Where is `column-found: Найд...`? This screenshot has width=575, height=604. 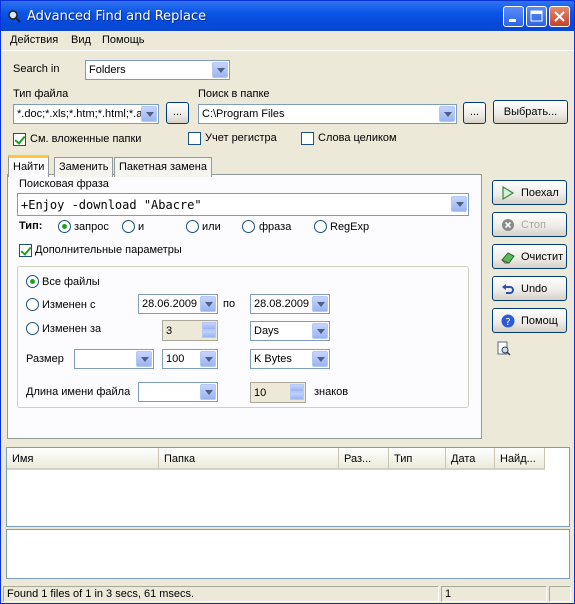
column-found: Найд... is located at coordinates (520, 459).